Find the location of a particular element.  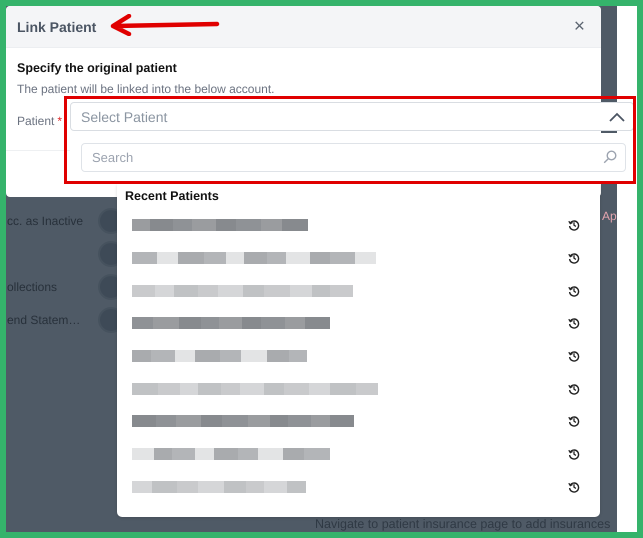

section-heading: Specify the original patient is located at coordinates (97, 68).